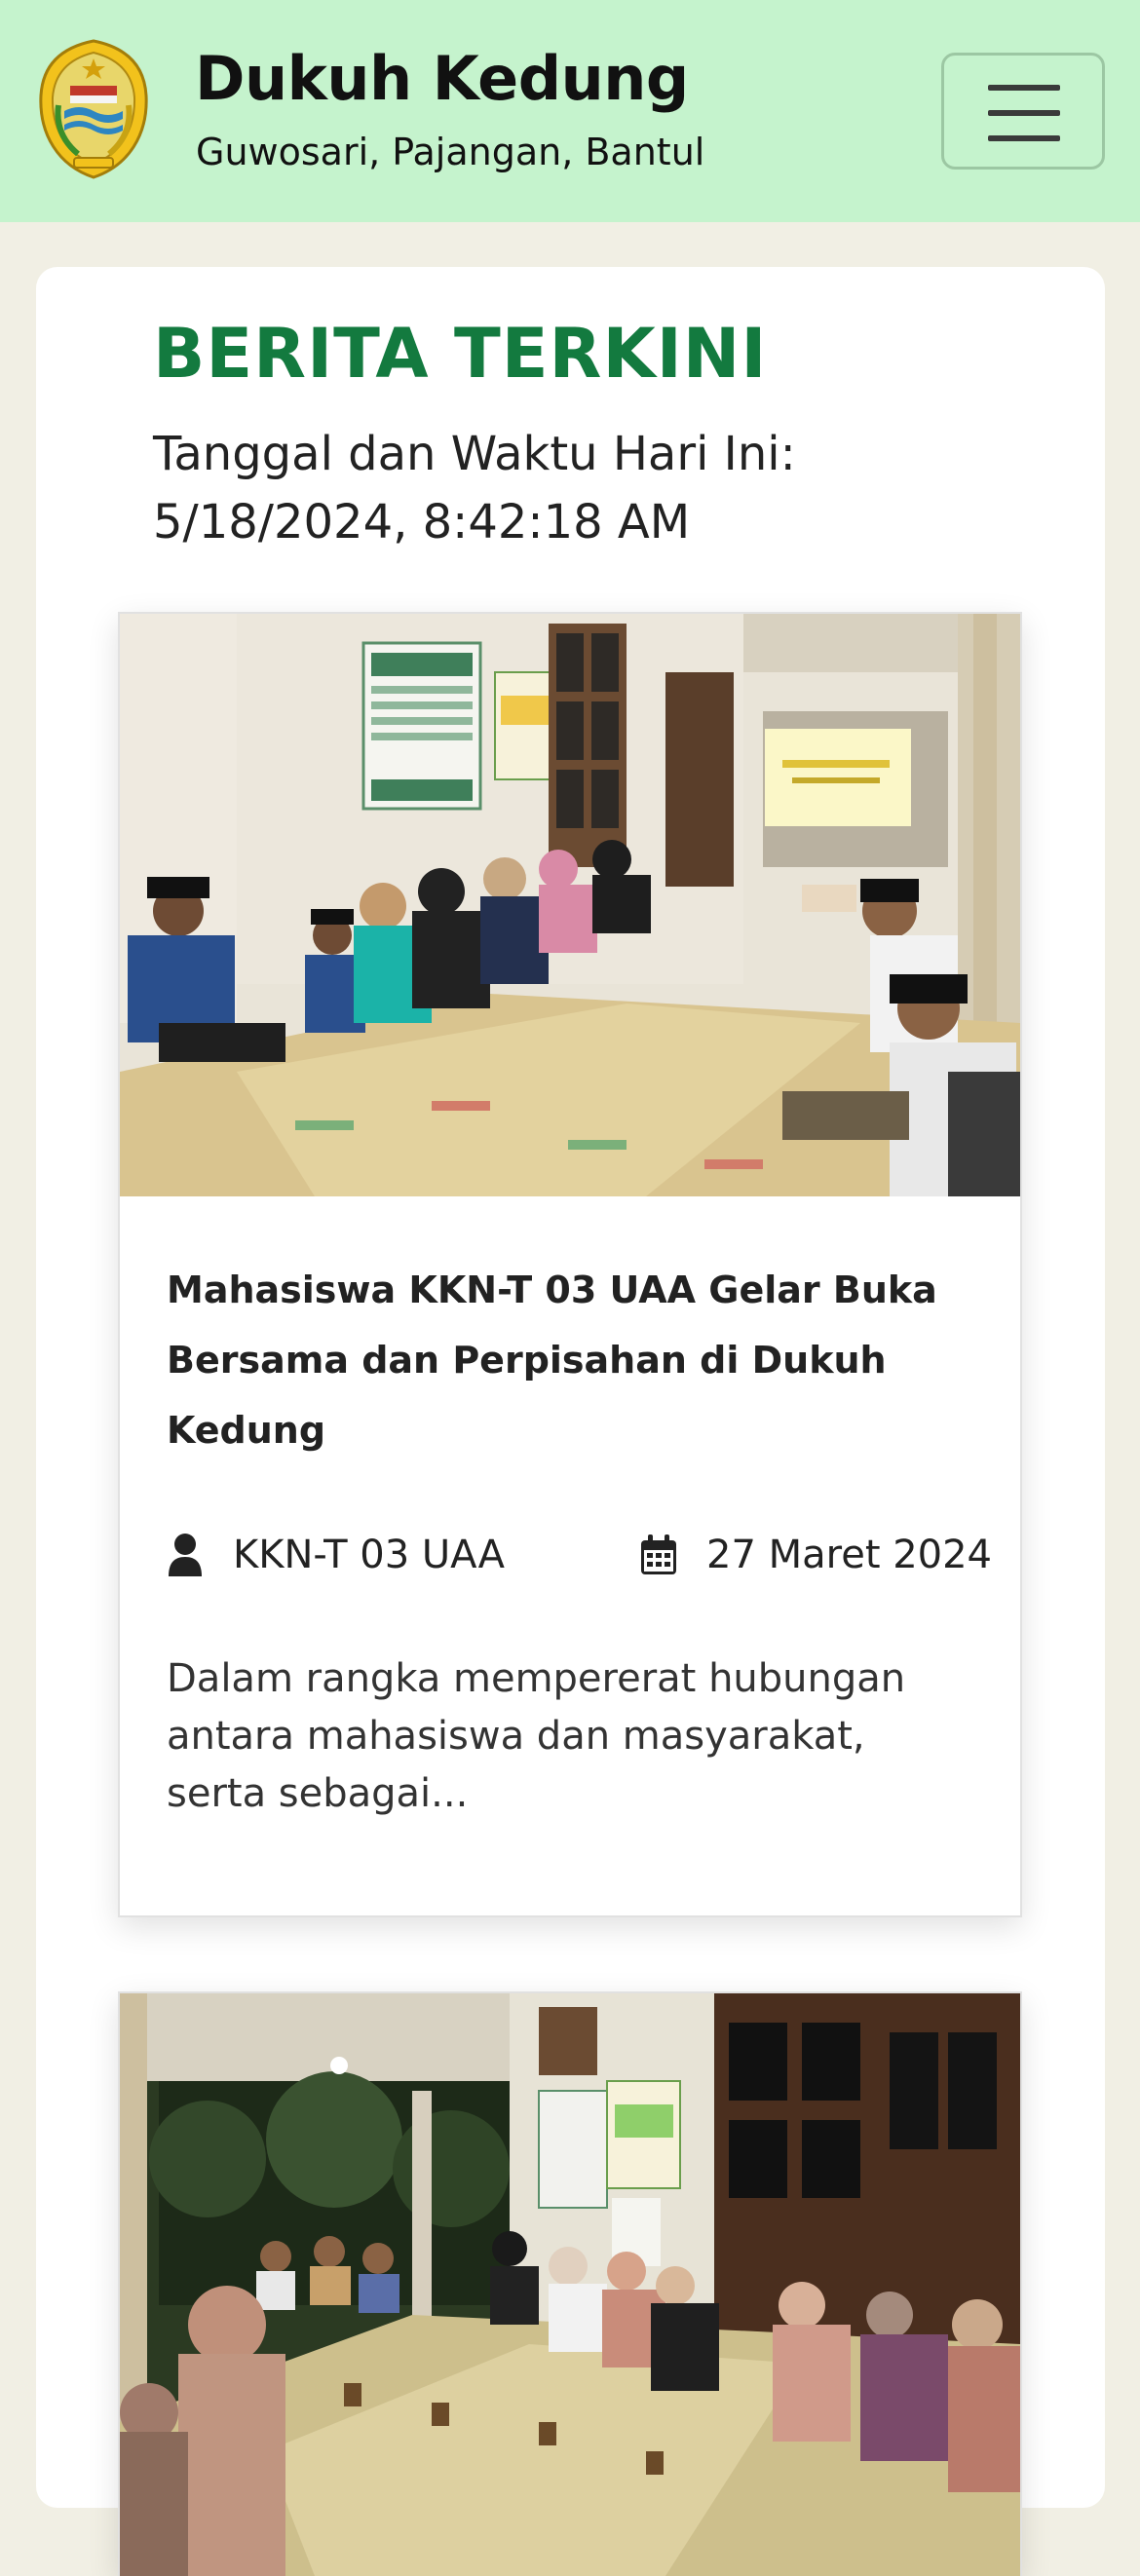 This screenshot has height=2576, width=1140. What do you see at coordinates (370, 1555) in the screenshot?
I see `news-author-name: KKN-T 03 UAA` at bounding box center [370, 1555].